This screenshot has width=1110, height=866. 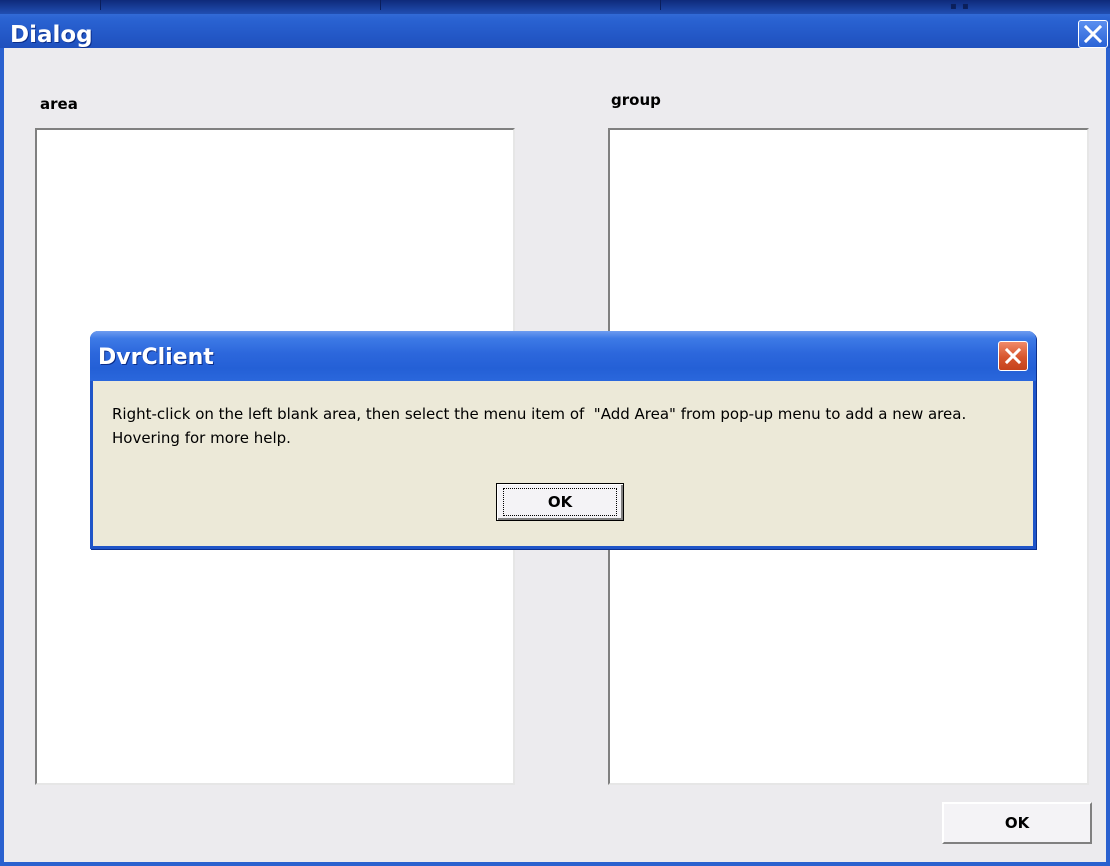 I want to click on background-window-strip: ▪ ▪, so click(x=555, y=7).